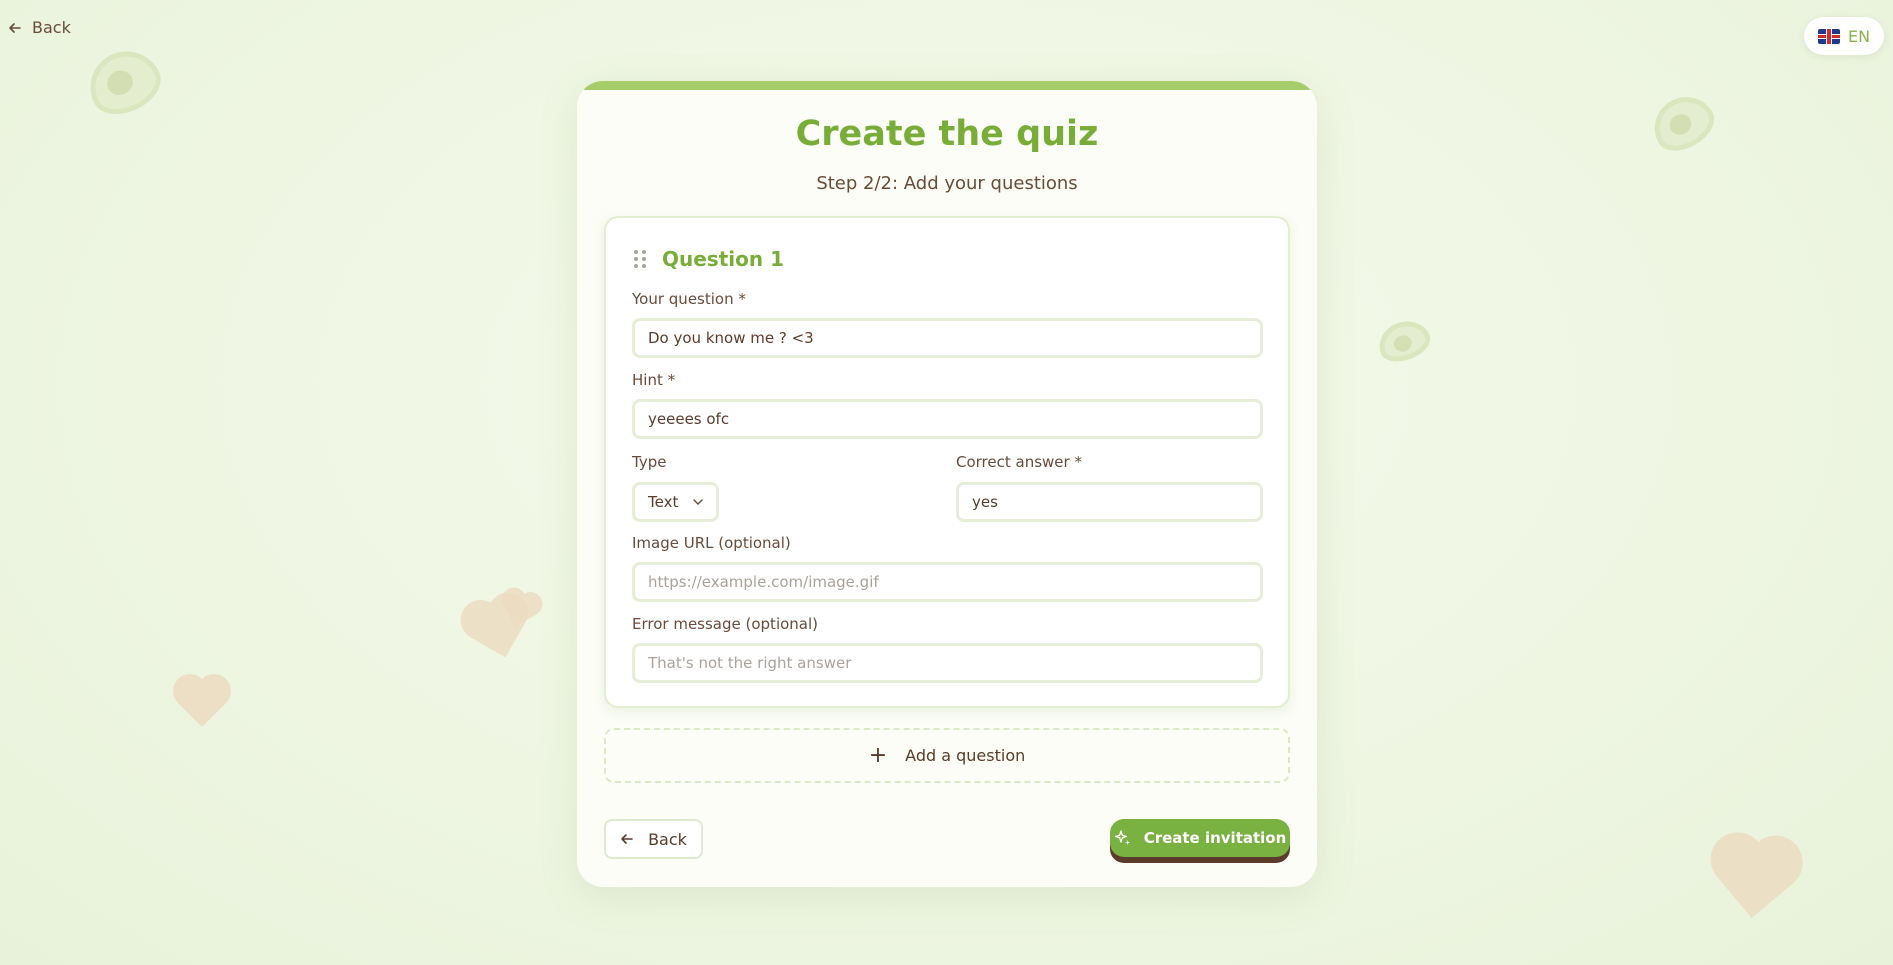 The height and width of the screenshot is (965, 1893). I want to click on language-switcher: EN, so click(1844, 36).